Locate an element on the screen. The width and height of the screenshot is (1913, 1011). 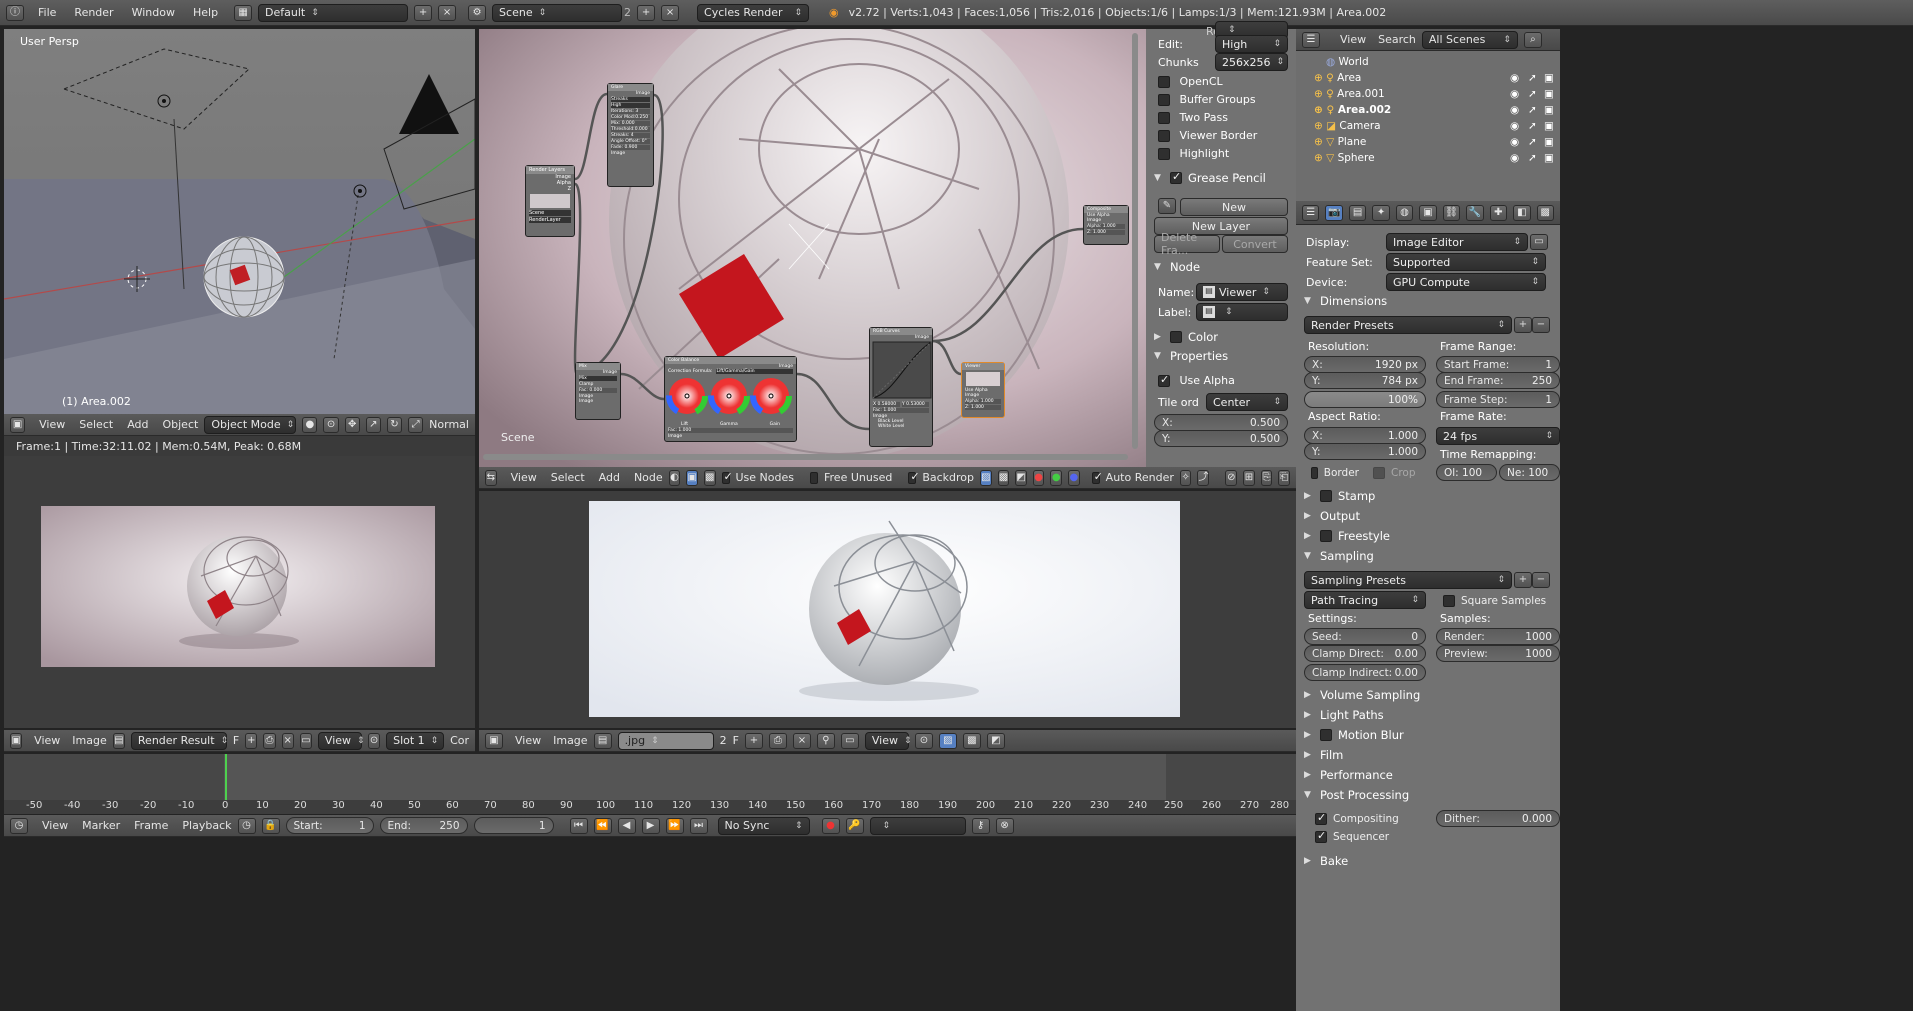
color-section: ▶ Color is located at coordinates (1221, 337).